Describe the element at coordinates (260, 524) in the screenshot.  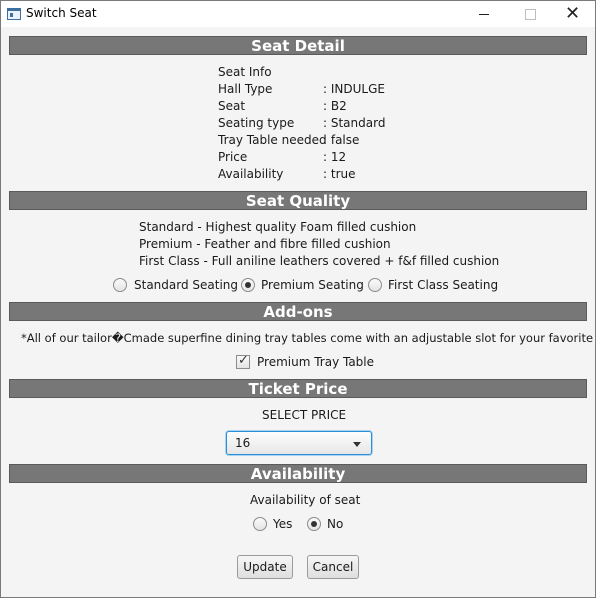
I see `radio-availability-yes` at that location.